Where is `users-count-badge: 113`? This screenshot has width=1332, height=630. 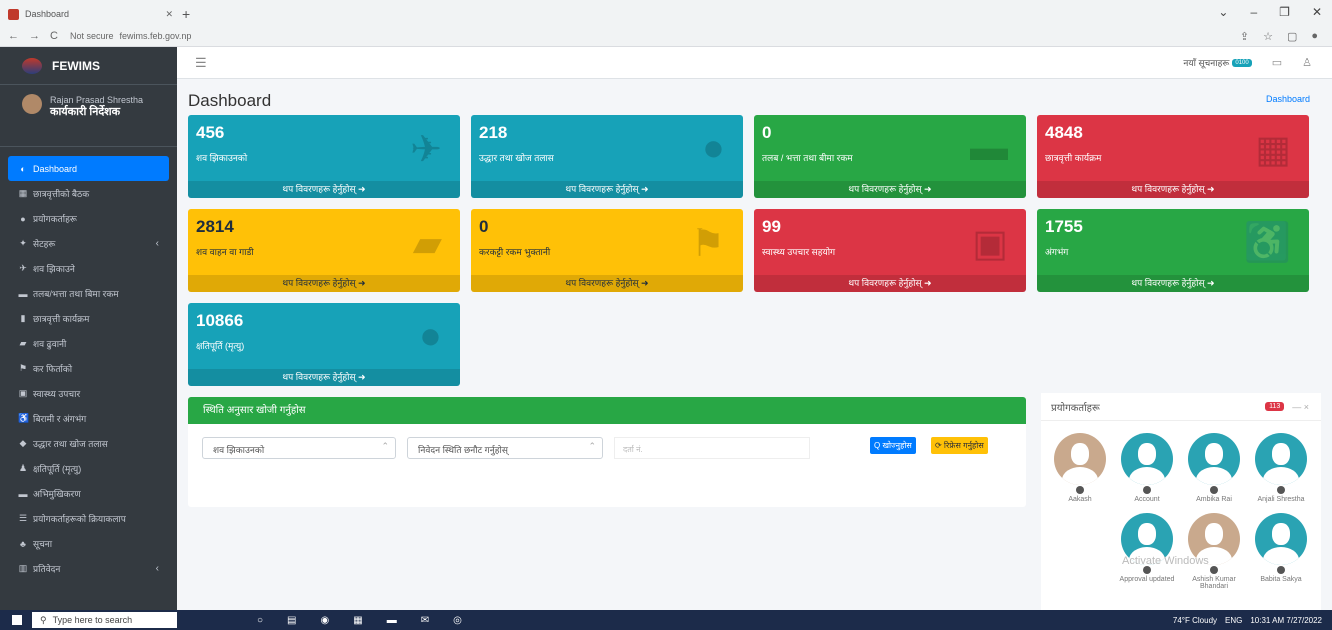 users-count-badge: 113 is located at coordinates (1275, 406).